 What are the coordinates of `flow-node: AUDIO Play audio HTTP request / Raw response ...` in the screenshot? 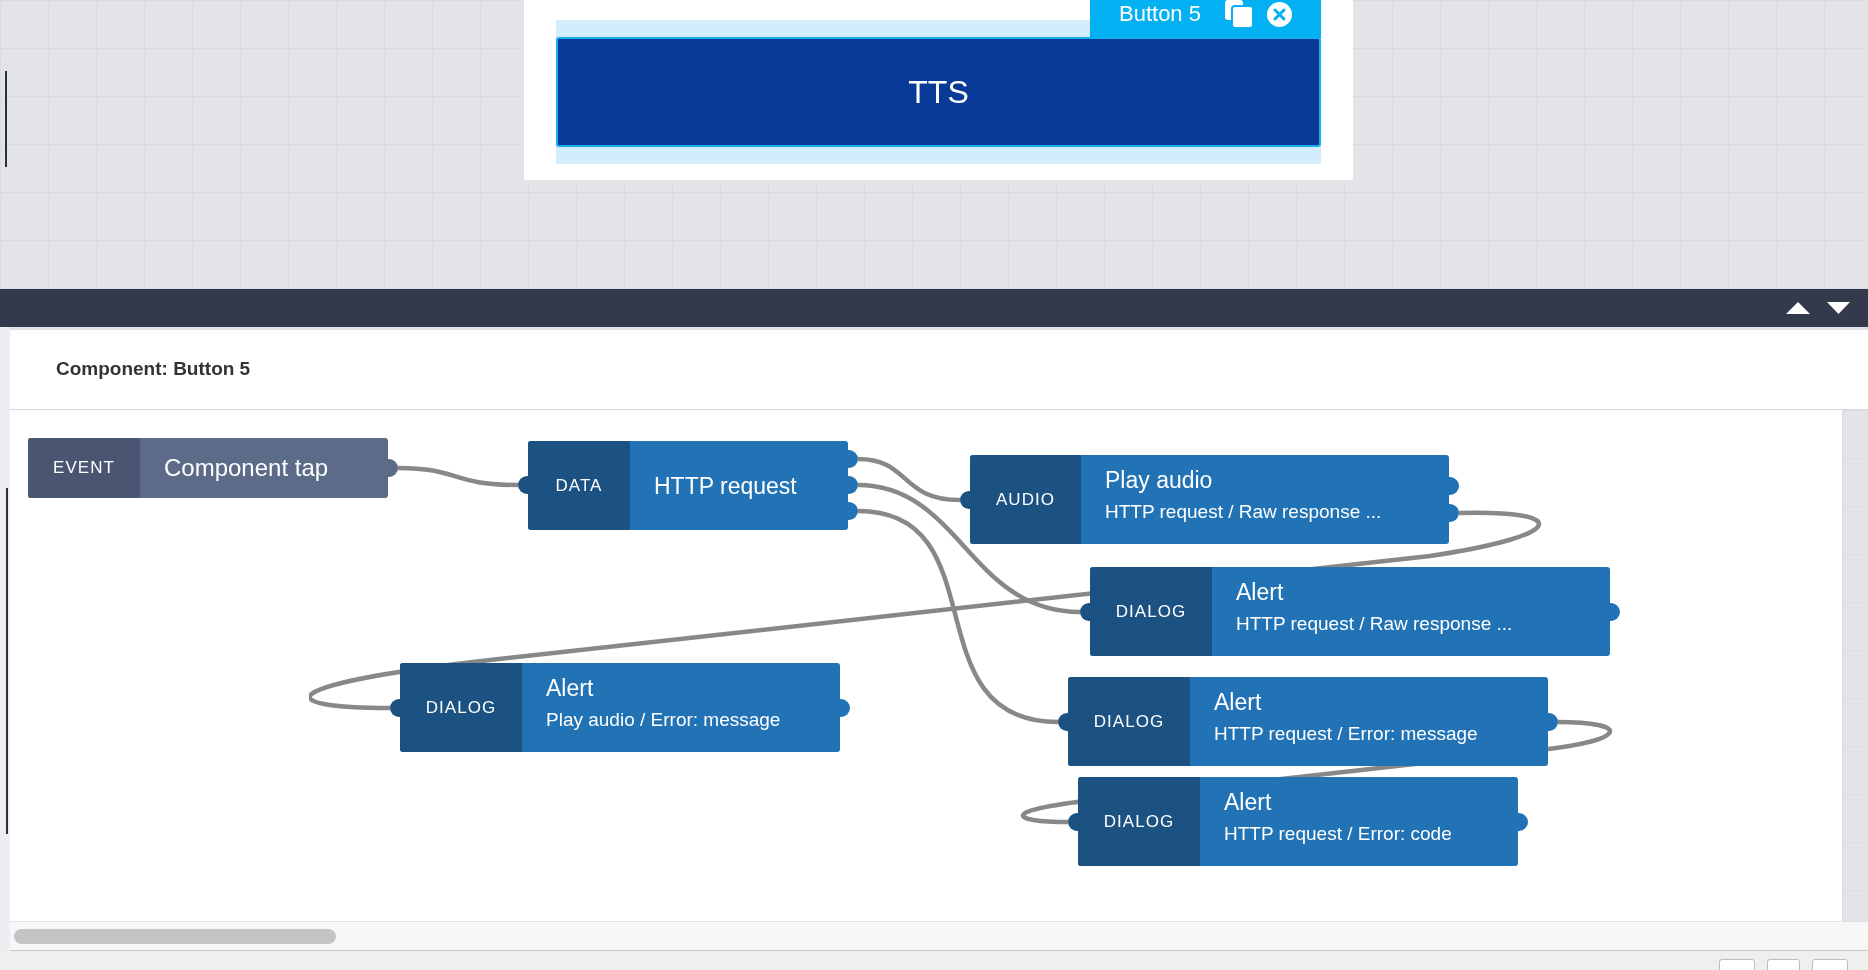 It's located at (1209, 499).